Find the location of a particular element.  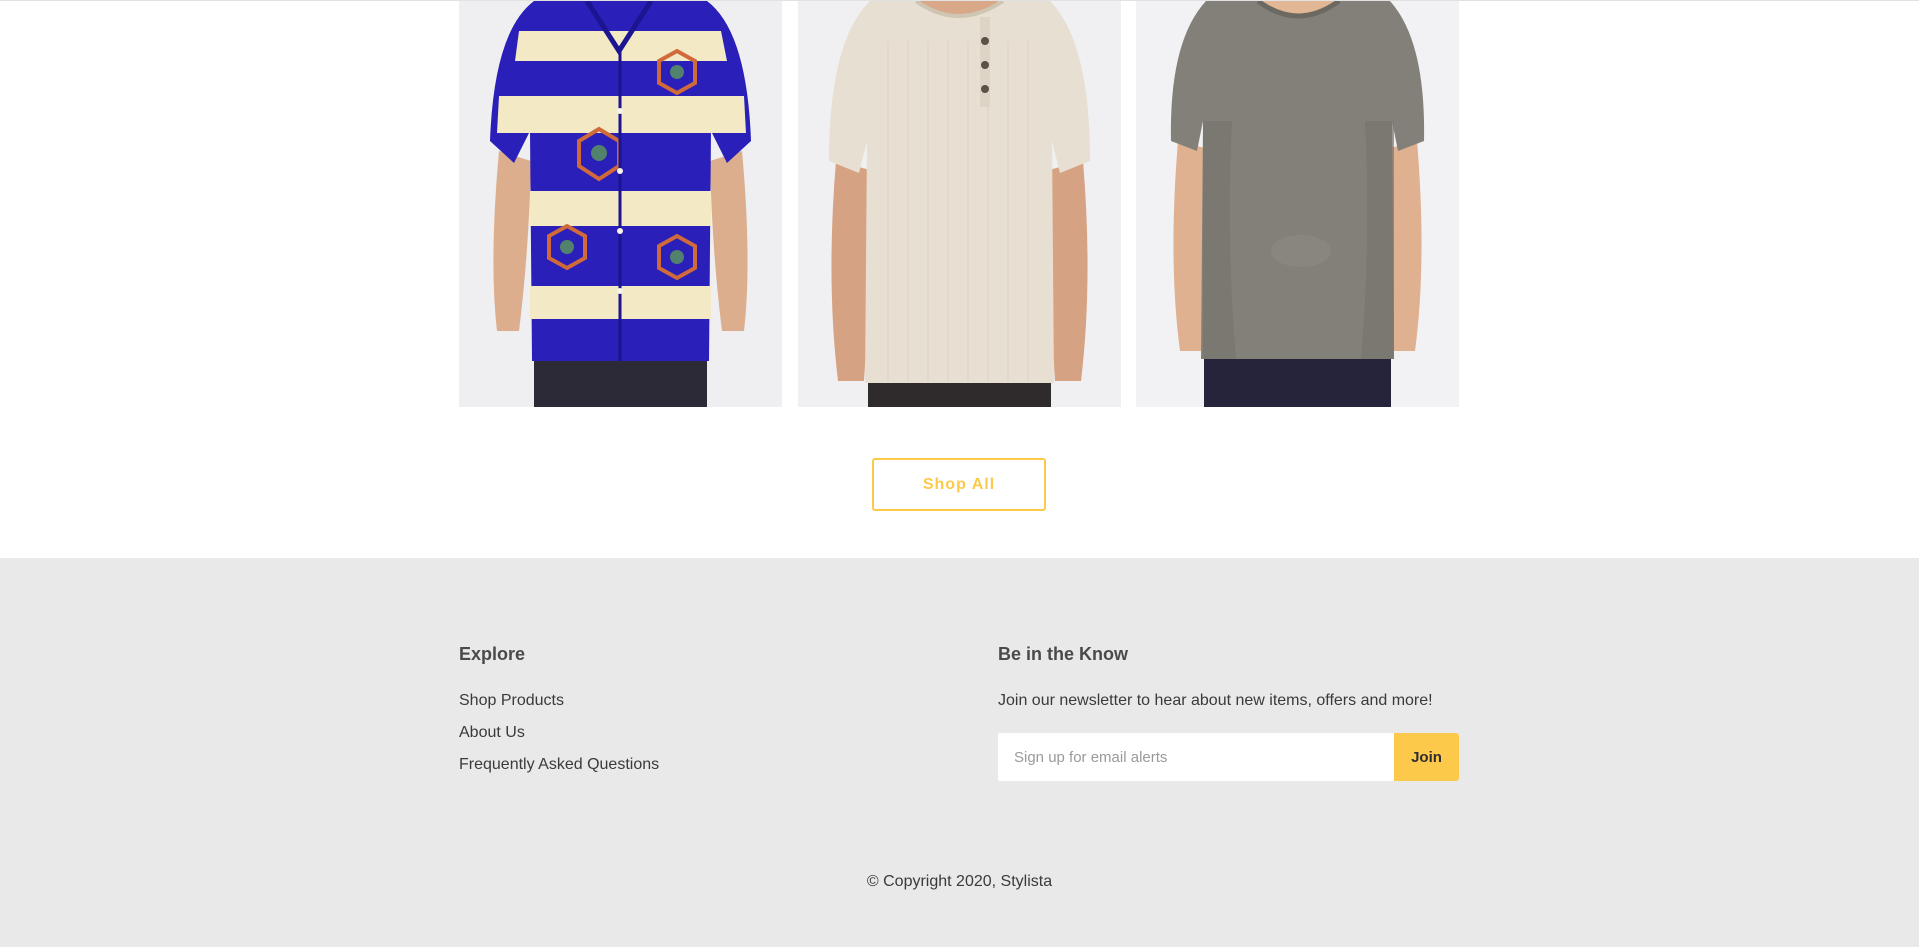

explore-heading: Explore is located at coordinates (492, 654).